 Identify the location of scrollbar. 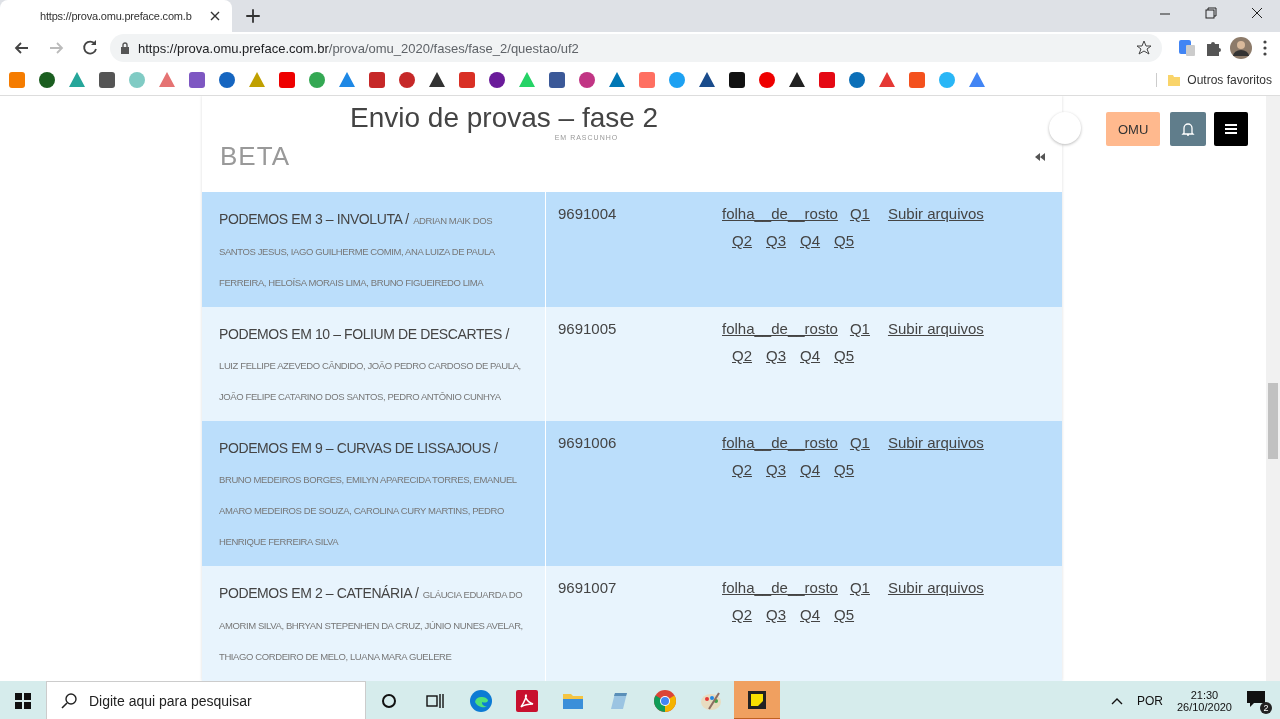
(1273, 388).